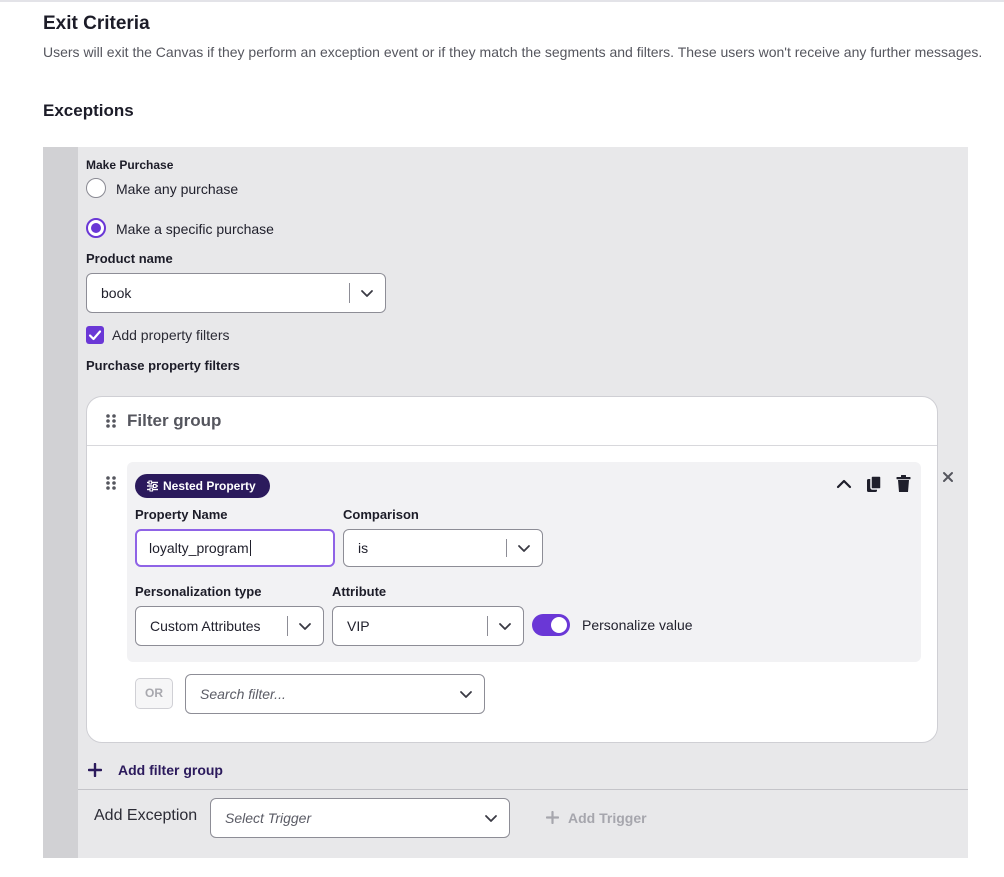  I want to click on product-name-select: book, so click(236, 293).